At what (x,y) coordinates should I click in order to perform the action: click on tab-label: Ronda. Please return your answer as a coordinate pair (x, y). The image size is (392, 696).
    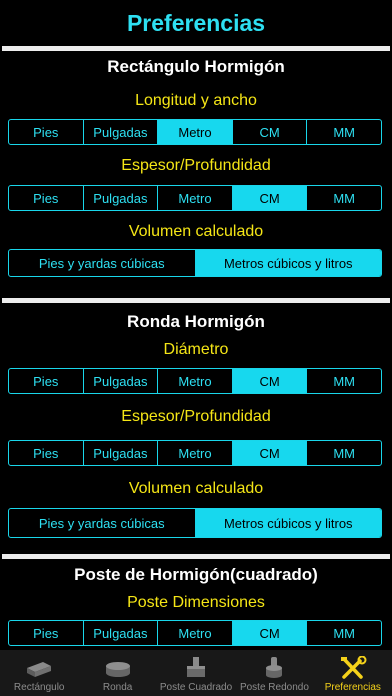
    Looking at the image, I should click on (117, 687).